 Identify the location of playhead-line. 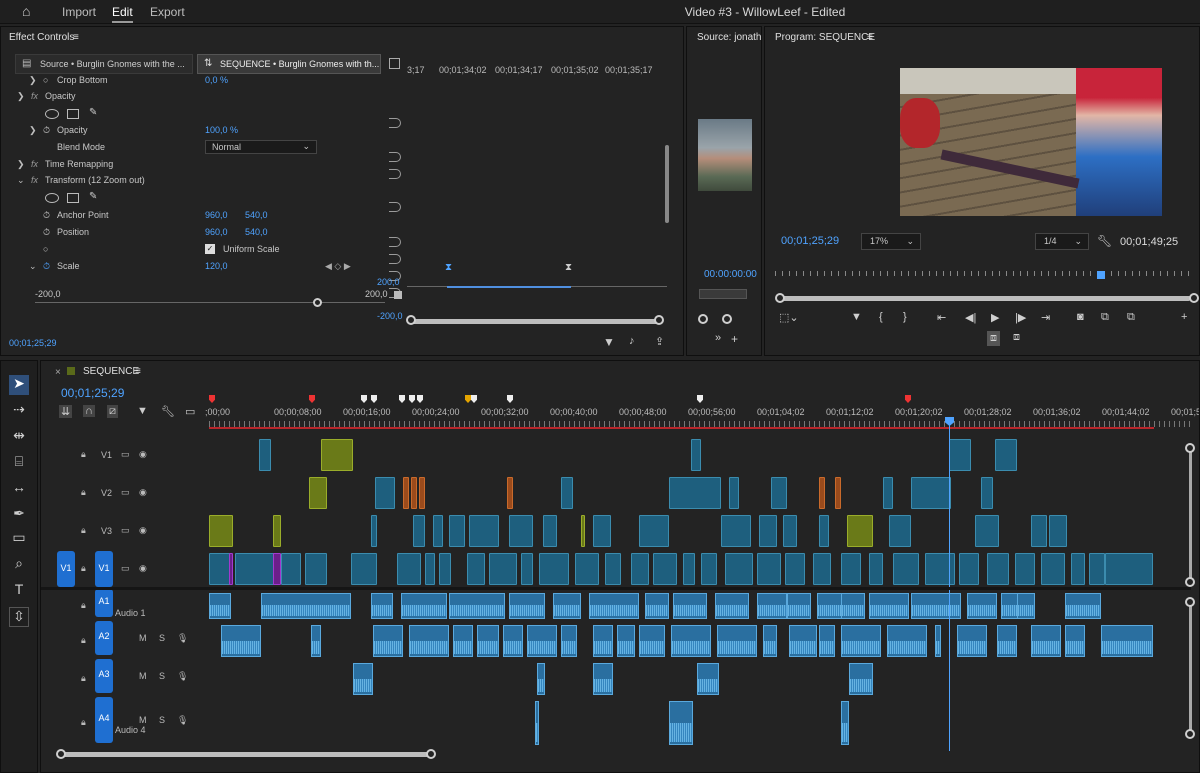
(949, 586).